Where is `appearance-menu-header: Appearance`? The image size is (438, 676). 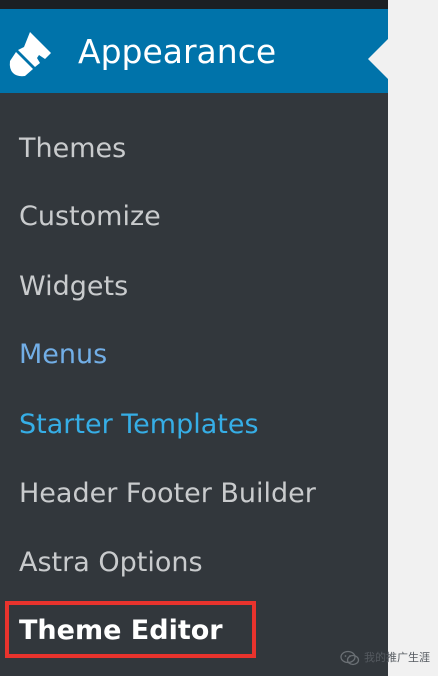 appearance-menu-header: Appearance is located at coordinates (194, 51).